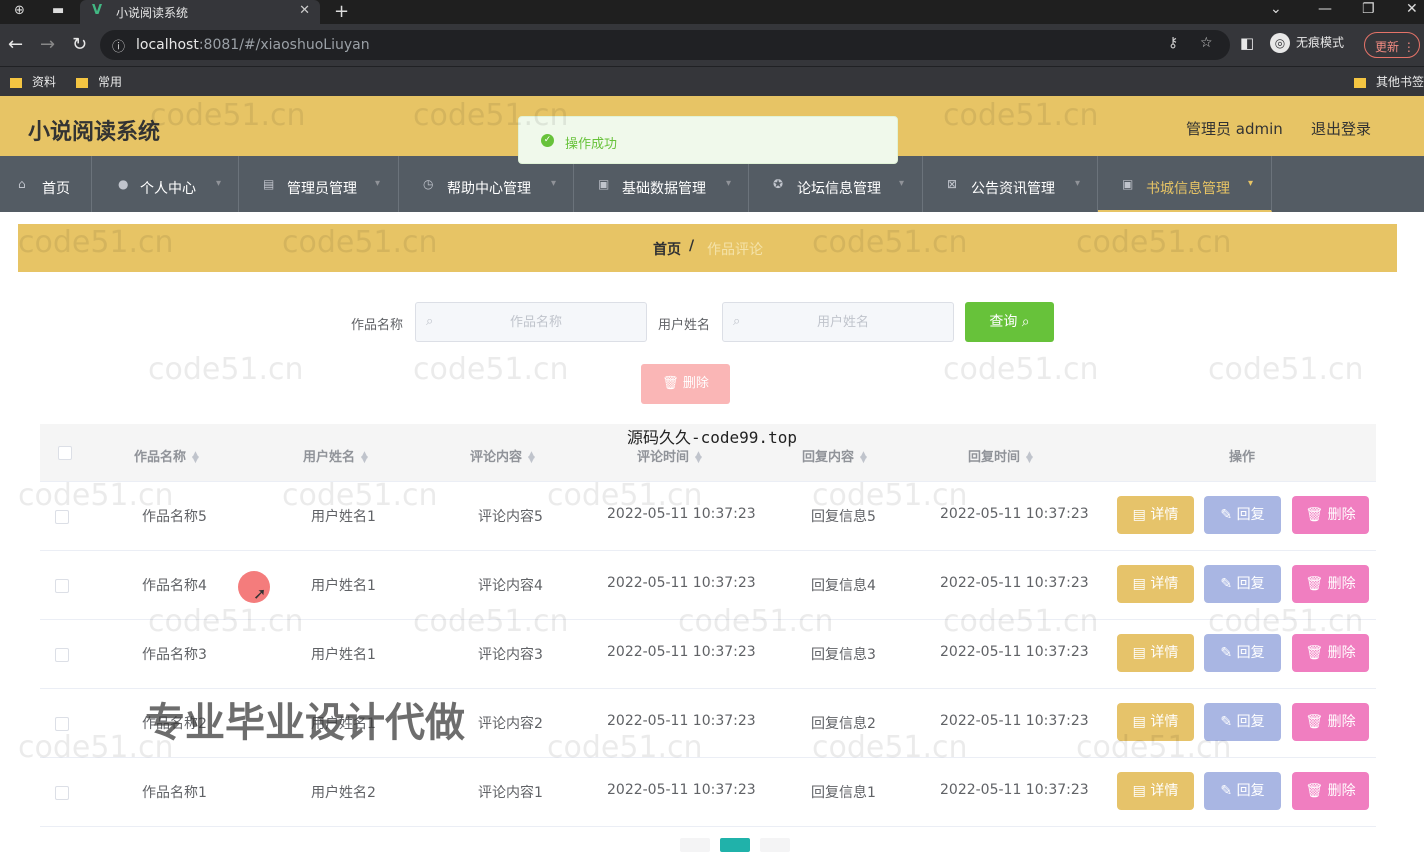 The image size is (1424, 852). I want to click on monitor-icon: ▣, so click(604, 184).